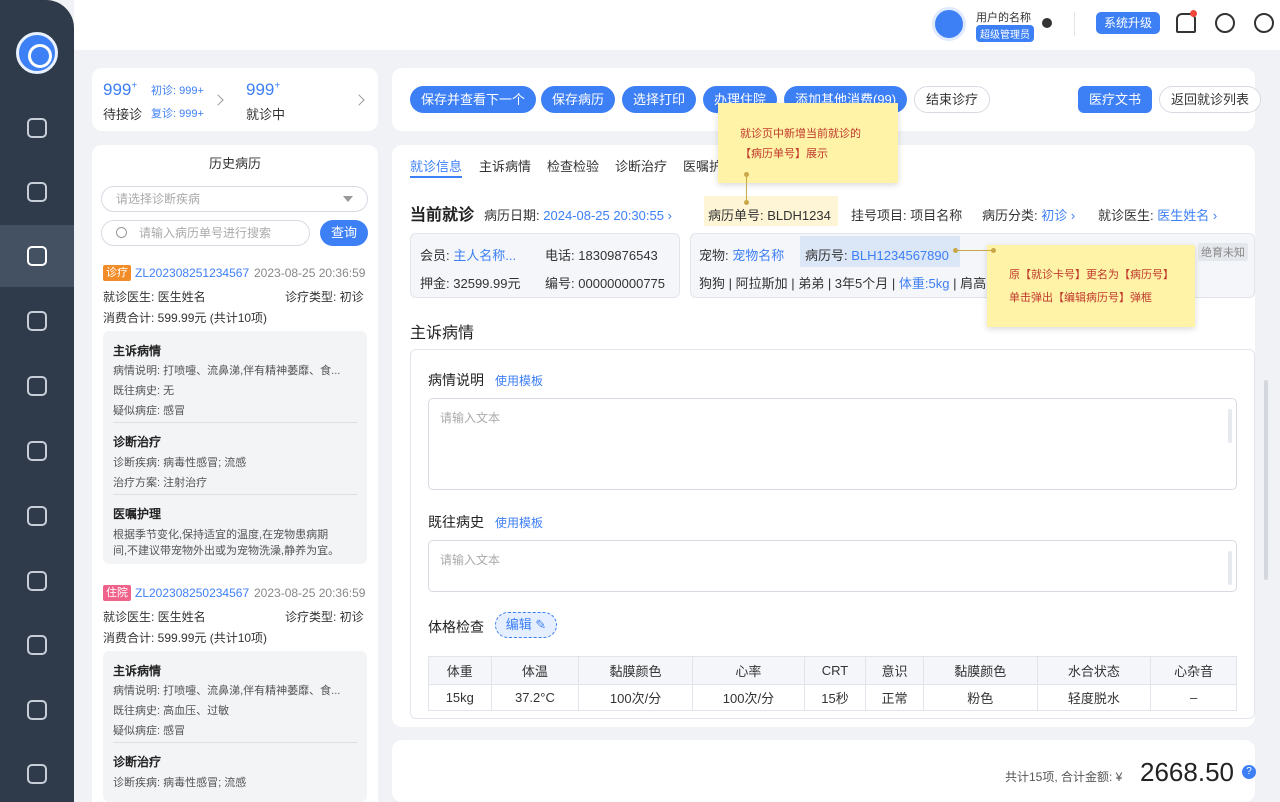  What do you see at coordinates (164, 91) in the screenshot?
I see `first-visit-label: 初诊:` at bounding box center [164, 91].